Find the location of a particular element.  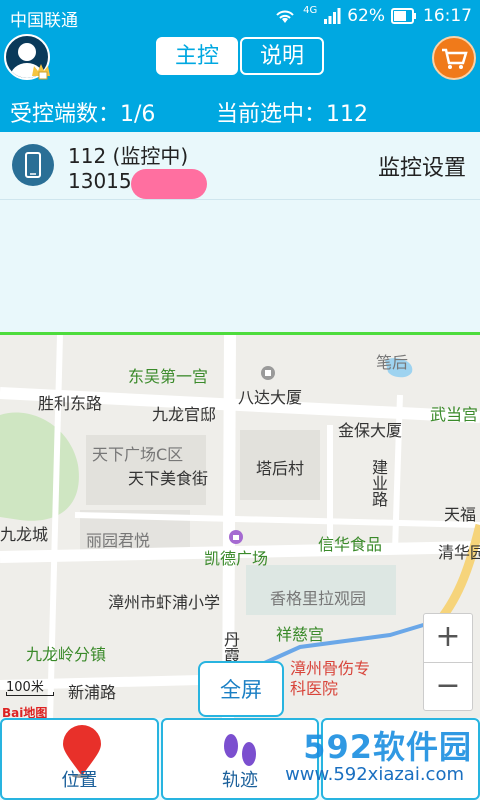

status-bar: 中国联通 4G 62% 16:17 is located at coordinates (240, 16).